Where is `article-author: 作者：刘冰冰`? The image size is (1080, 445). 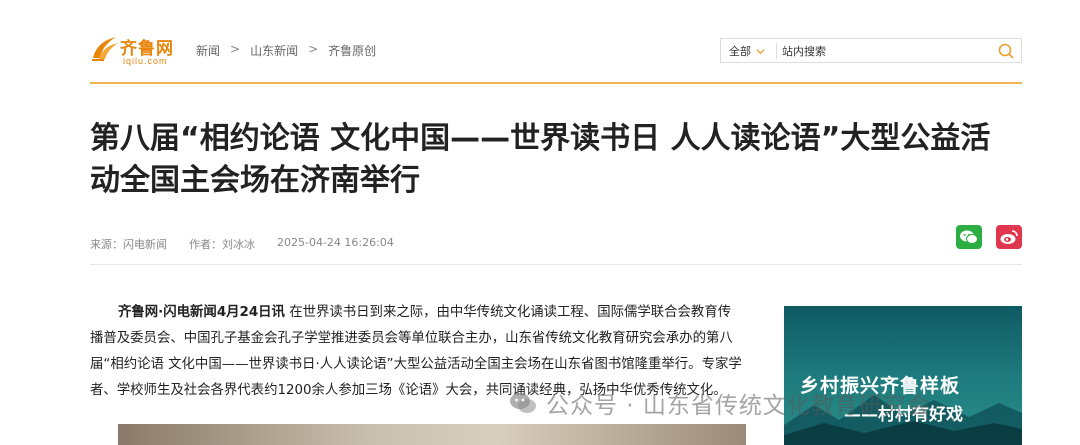
article-author: 作者：刘冰冰 is located at coordinates (222, 244).